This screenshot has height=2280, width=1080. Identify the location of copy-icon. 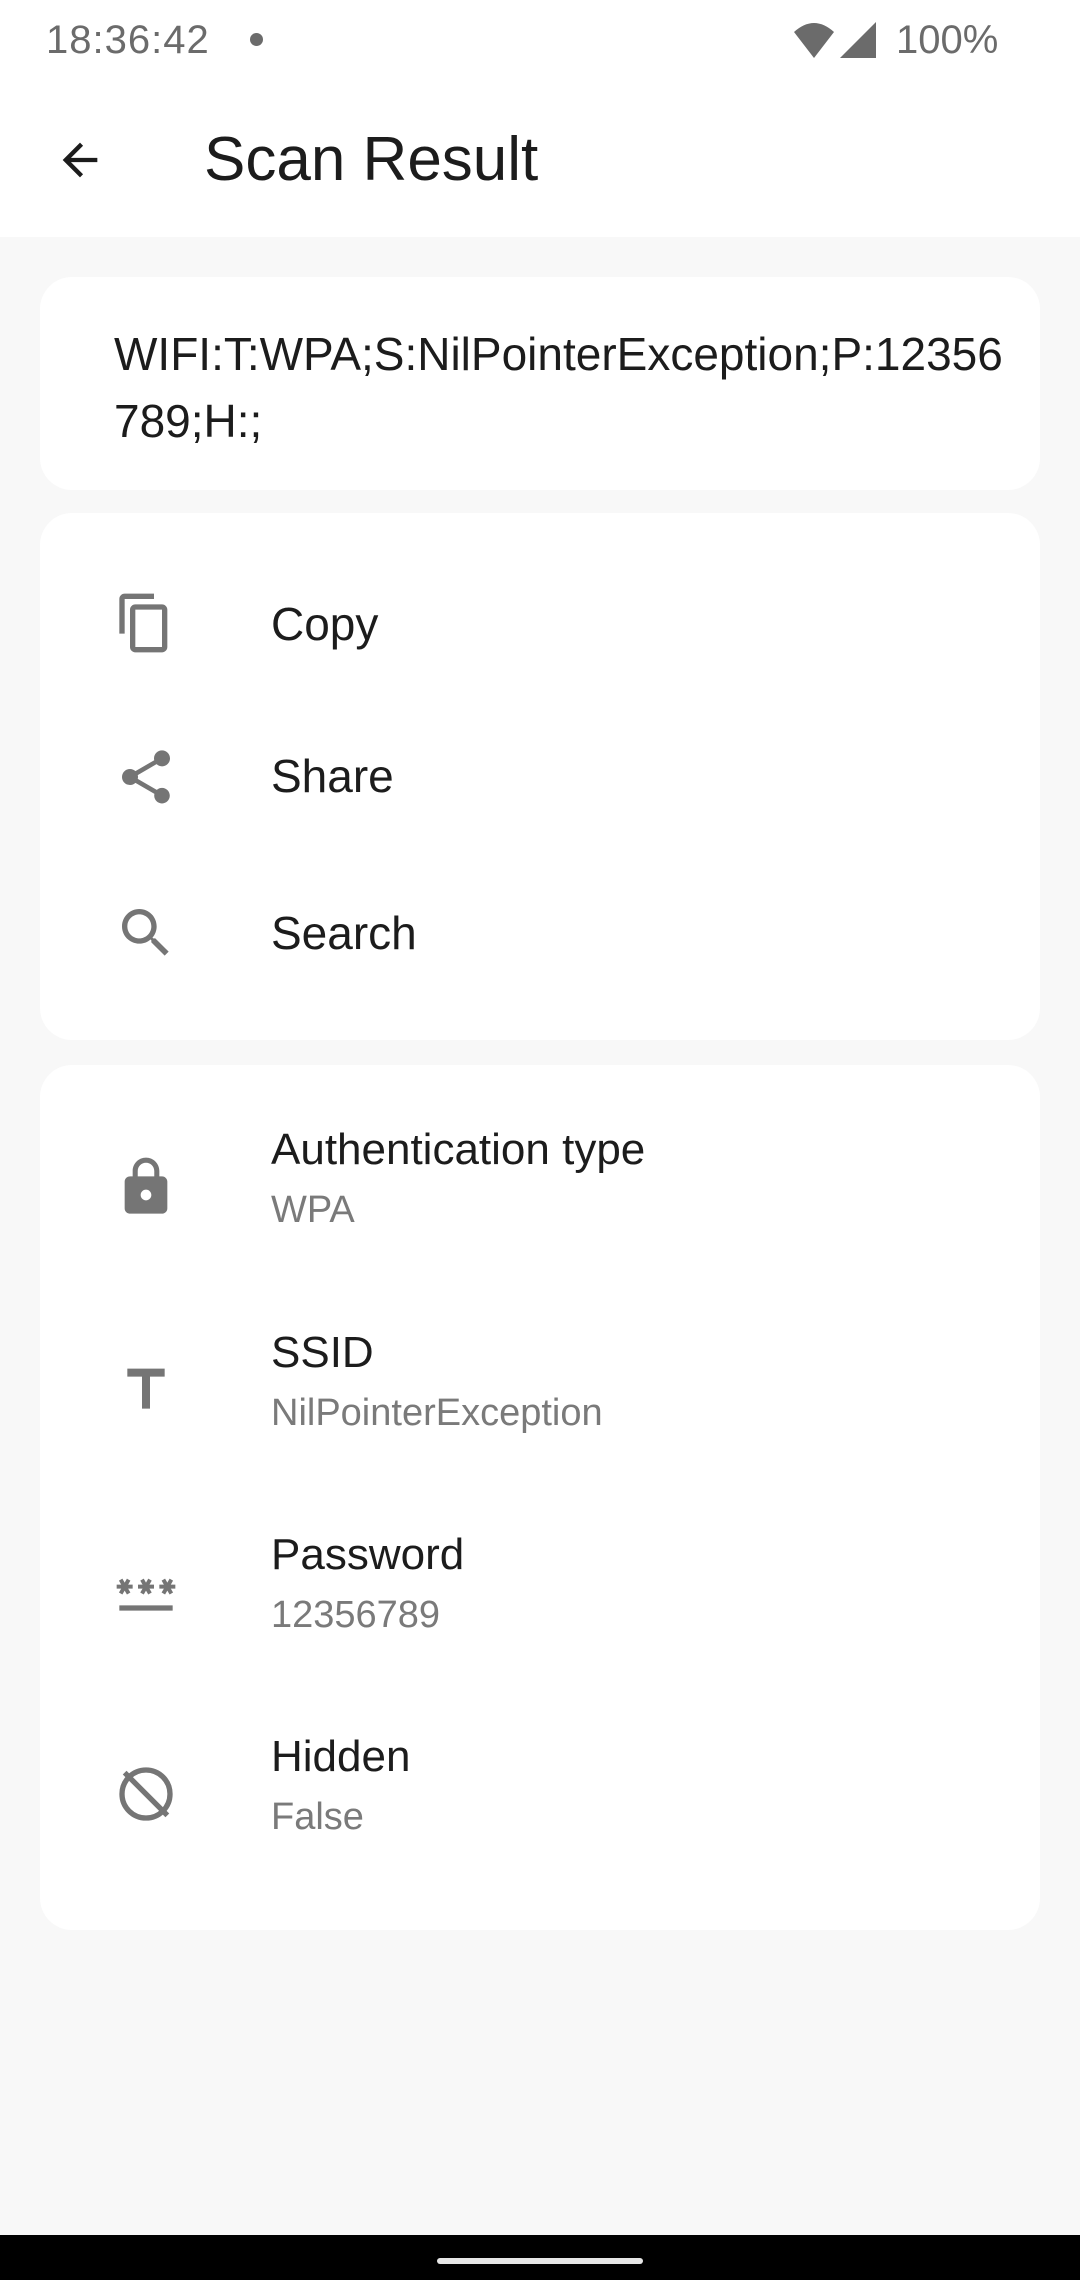
(146, 623).